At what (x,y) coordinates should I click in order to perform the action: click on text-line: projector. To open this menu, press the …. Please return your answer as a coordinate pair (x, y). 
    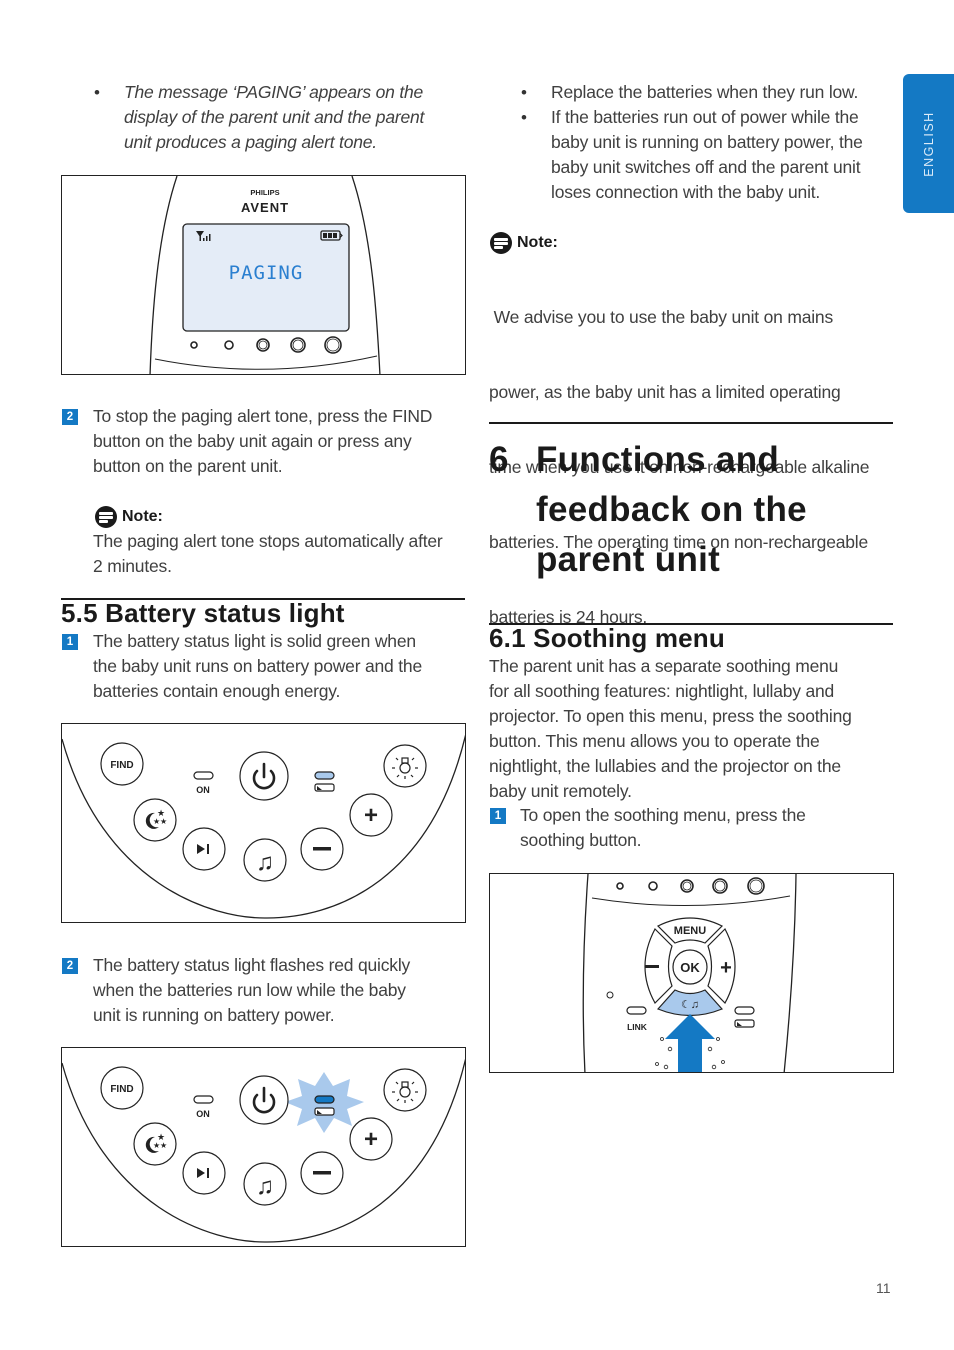
    Looking at the image, I should click on (670, 716).